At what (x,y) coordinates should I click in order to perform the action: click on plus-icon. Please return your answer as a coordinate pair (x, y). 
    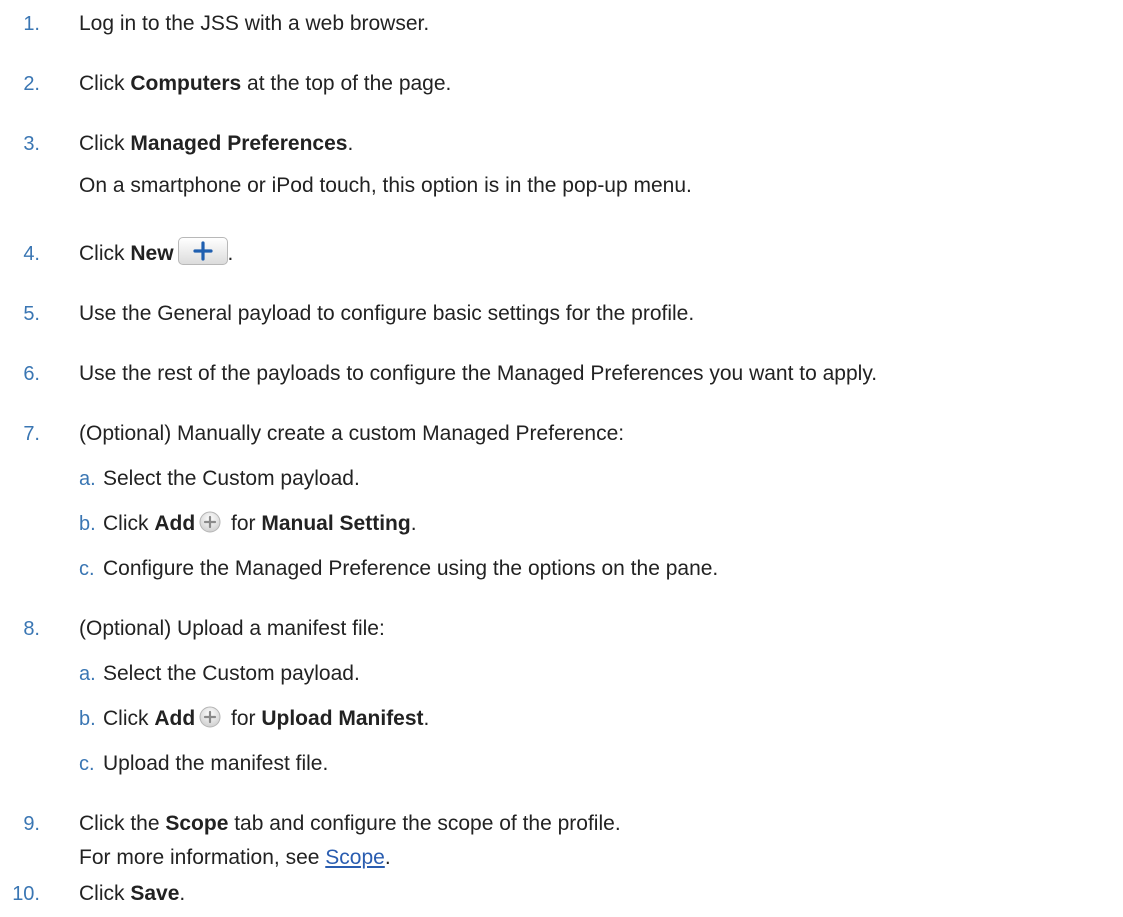
    Looking at the image, I should click on (202, 251).